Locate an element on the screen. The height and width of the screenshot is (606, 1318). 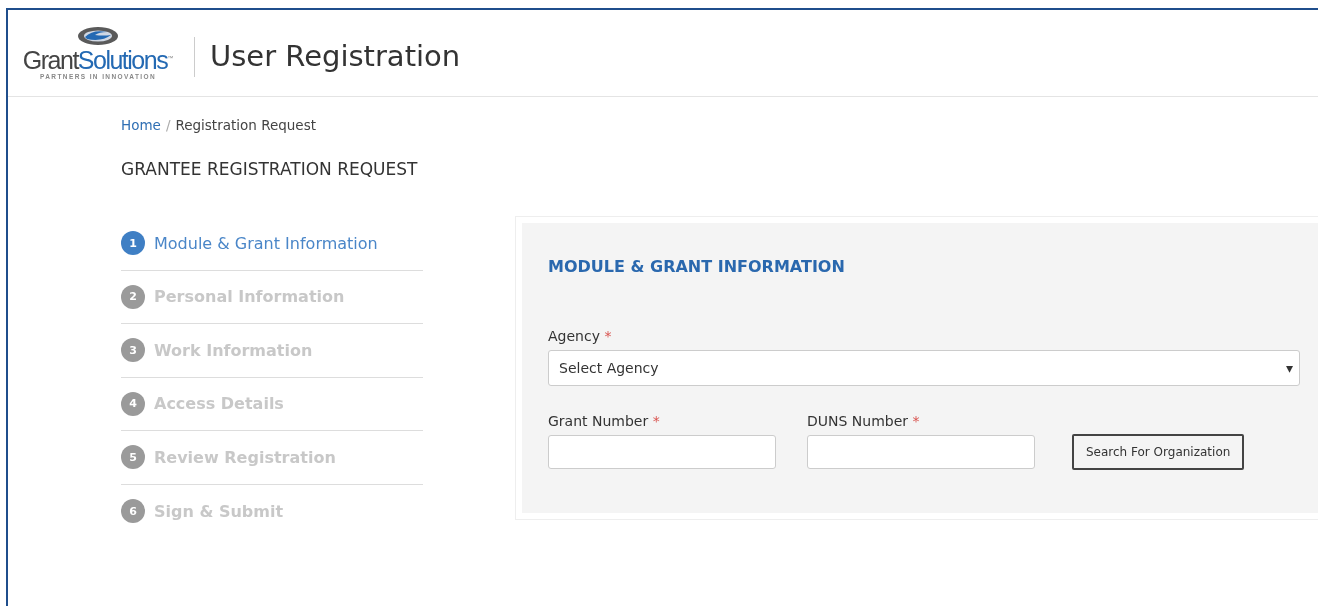
swirl-logo-icon is located at coordinates (98, 35).